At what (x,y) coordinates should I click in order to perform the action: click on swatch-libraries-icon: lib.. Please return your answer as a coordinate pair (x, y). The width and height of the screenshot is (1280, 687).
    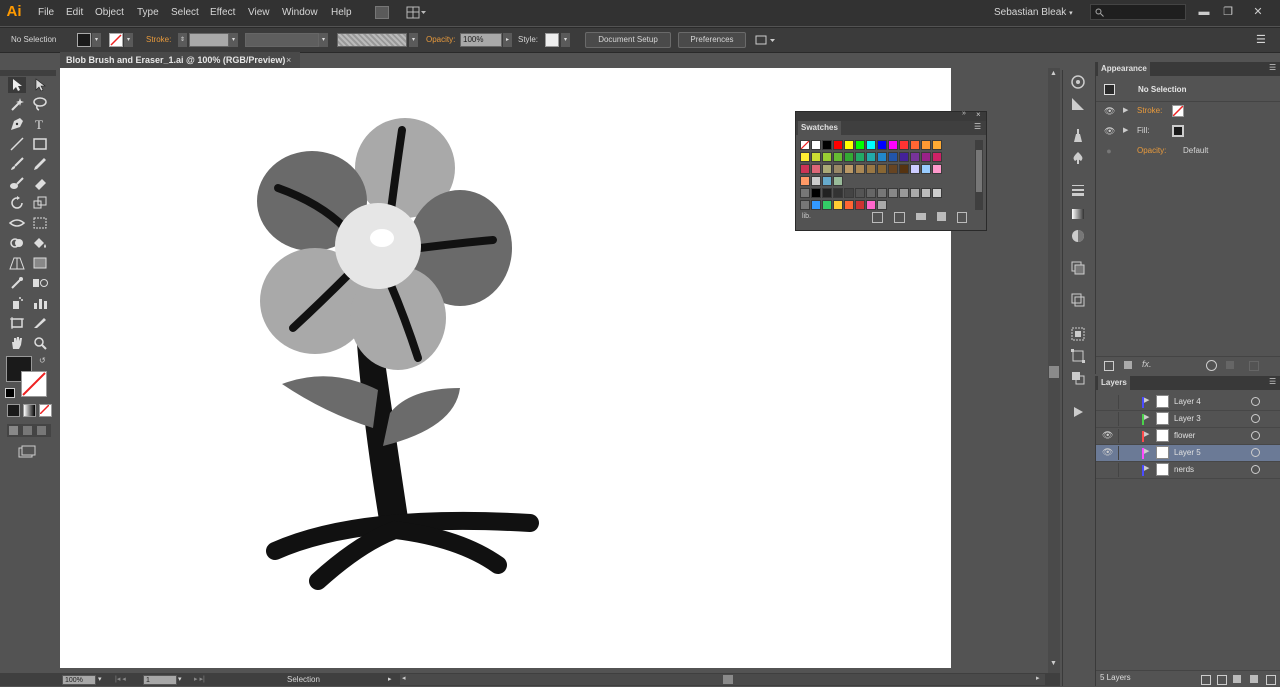
    Looking at the image, I should click on (806, 216).